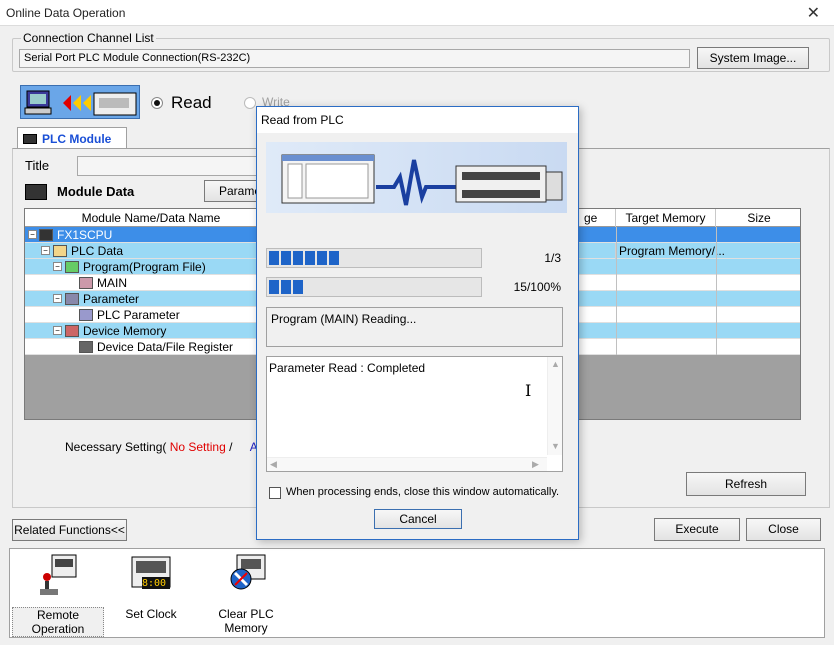 The width and height of the screenshot is (834, 645). I want to click on set-clock-icon, so click(151, 572).